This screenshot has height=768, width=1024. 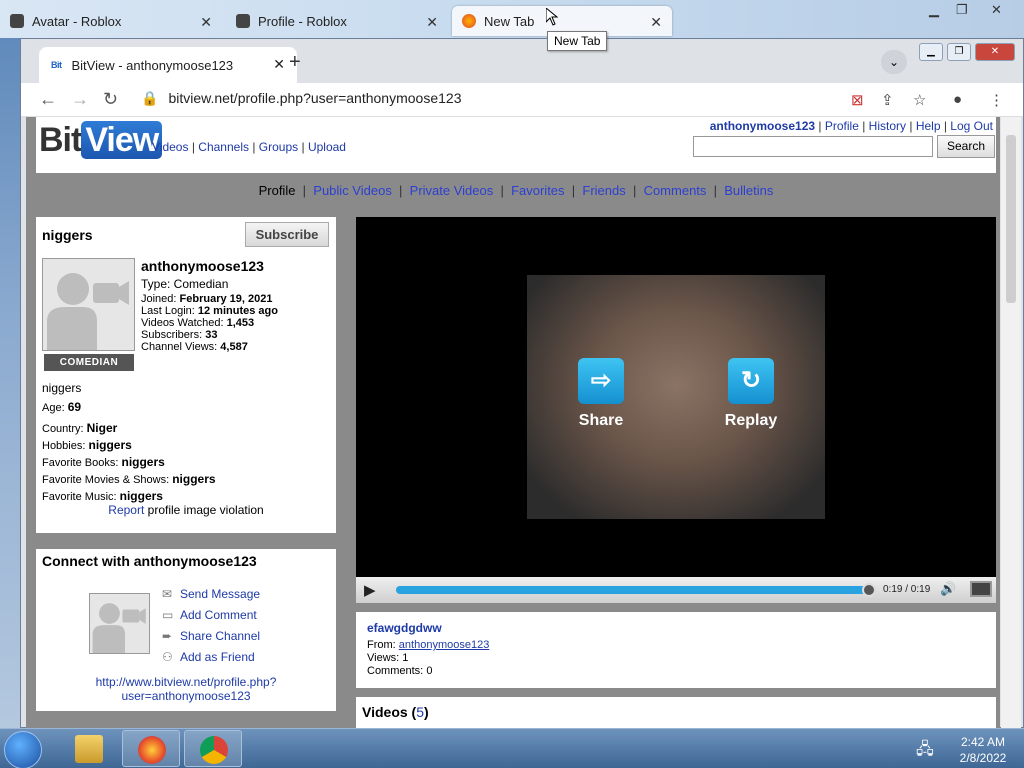 What do you see at coordinates (202, 266) in the screenshot?
I see `profile-username: anthonymoose123` at bounding box center [202, 266].